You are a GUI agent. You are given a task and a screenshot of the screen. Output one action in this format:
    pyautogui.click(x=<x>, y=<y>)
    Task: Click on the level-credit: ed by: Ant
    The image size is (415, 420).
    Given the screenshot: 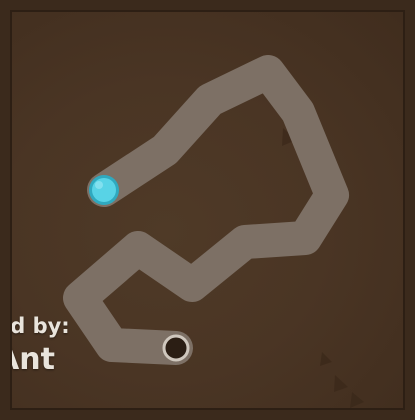 What is the action you would take?
    pyautogui.click(x=35, y=346)
    